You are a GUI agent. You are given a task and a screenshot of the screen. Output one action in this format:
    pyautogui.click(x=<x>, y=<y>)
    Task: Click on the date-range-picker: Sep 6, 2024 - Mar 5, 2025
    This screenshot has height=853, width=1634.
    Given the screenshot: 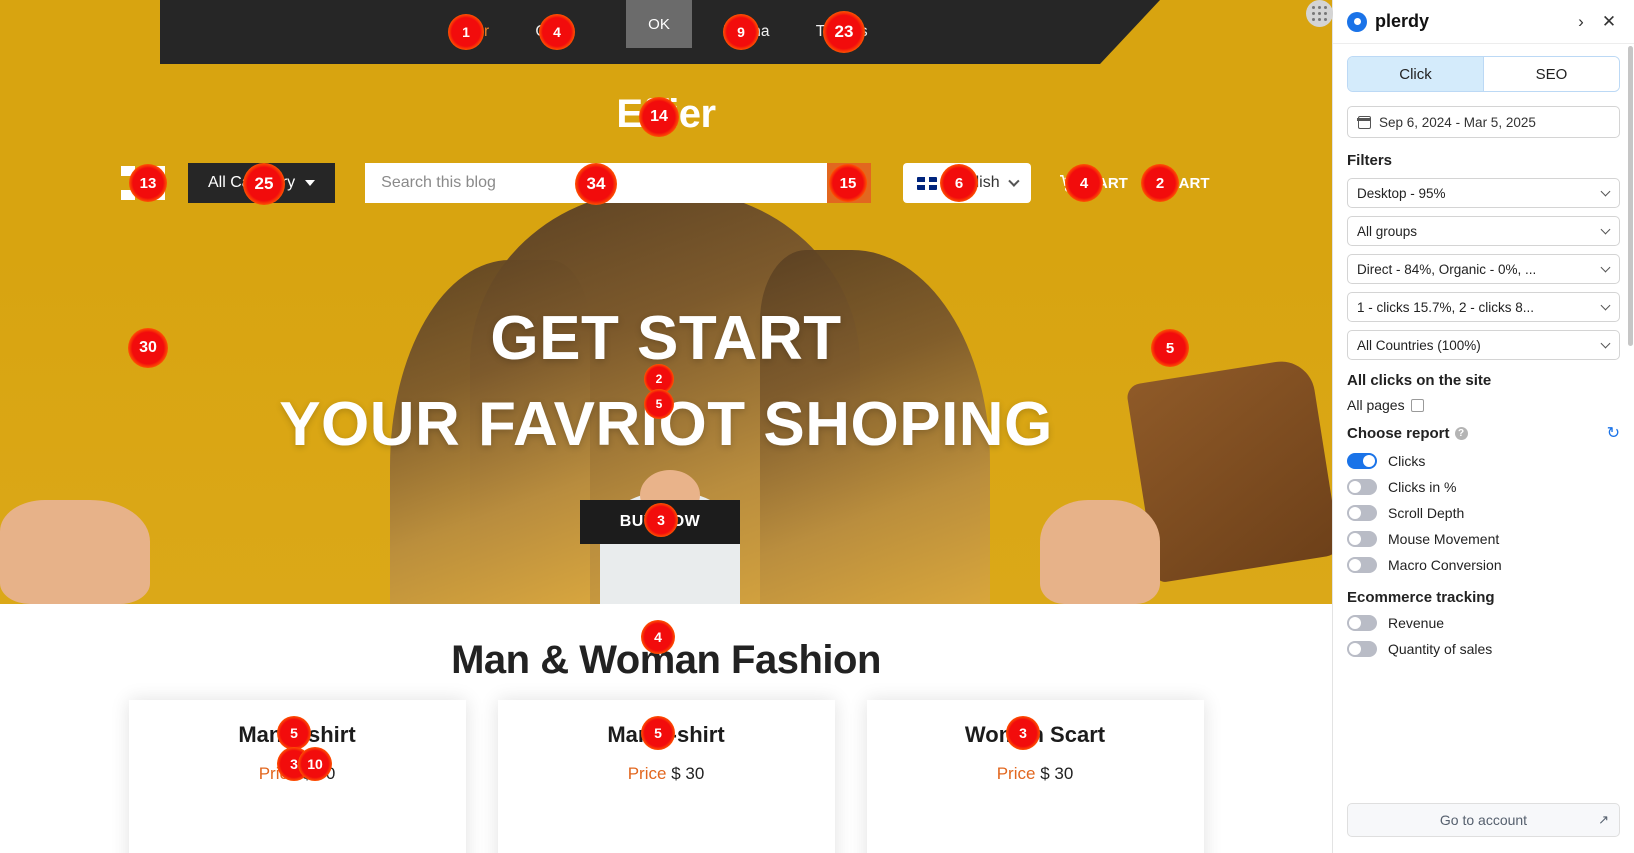 What is the action you would take?
    pyautogui.click(x=1483, y=122)
    